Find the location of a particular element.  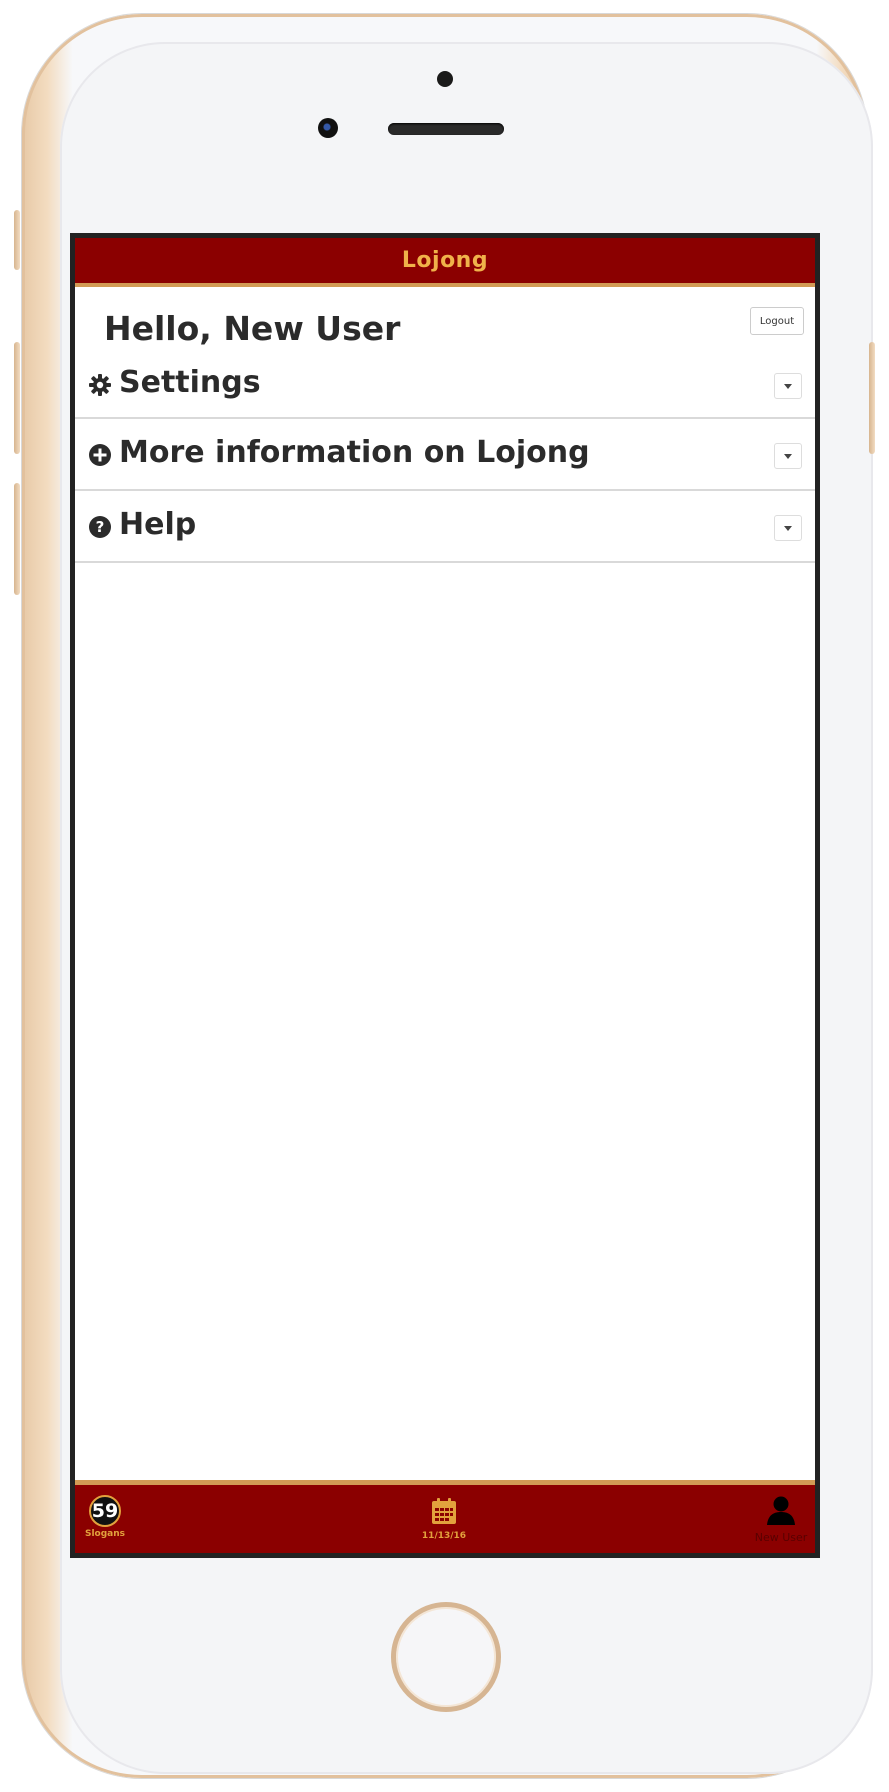

logout-button: Logout is located at coordinates (777, 321).